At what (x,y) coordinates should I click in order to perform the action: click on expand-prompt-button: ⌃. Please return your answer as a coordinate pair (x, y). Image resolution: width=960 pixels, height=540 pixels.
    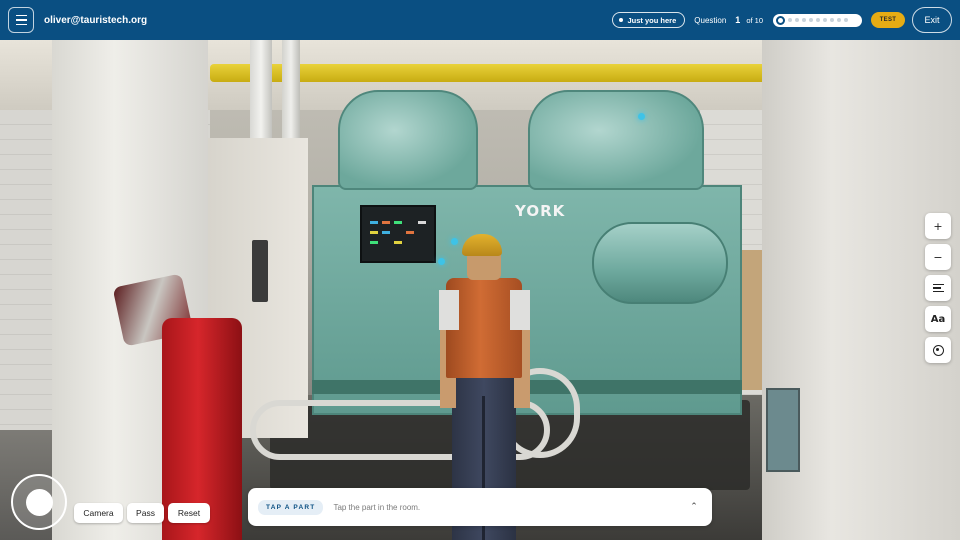
    Looking at the image, I should click on (694, 507).